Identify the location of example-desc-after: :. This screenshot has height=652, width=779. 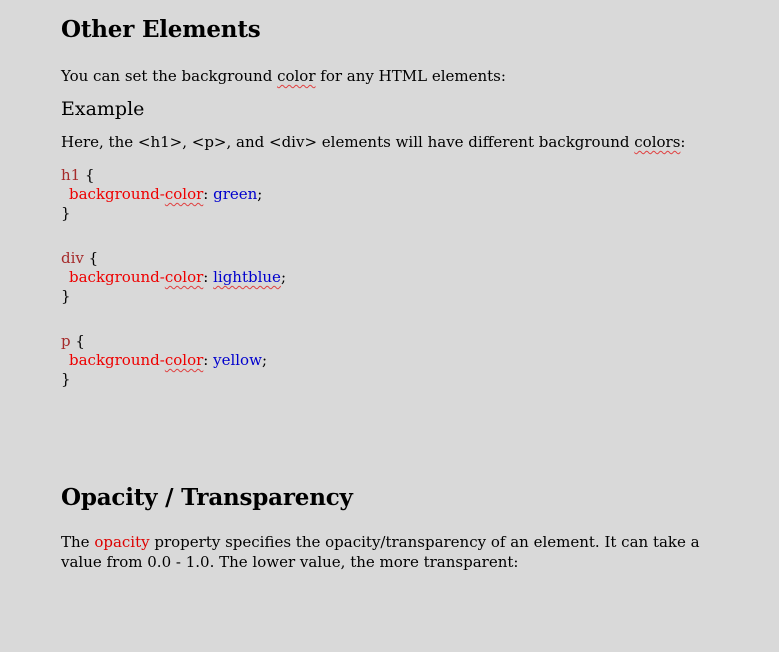
(683, 142).